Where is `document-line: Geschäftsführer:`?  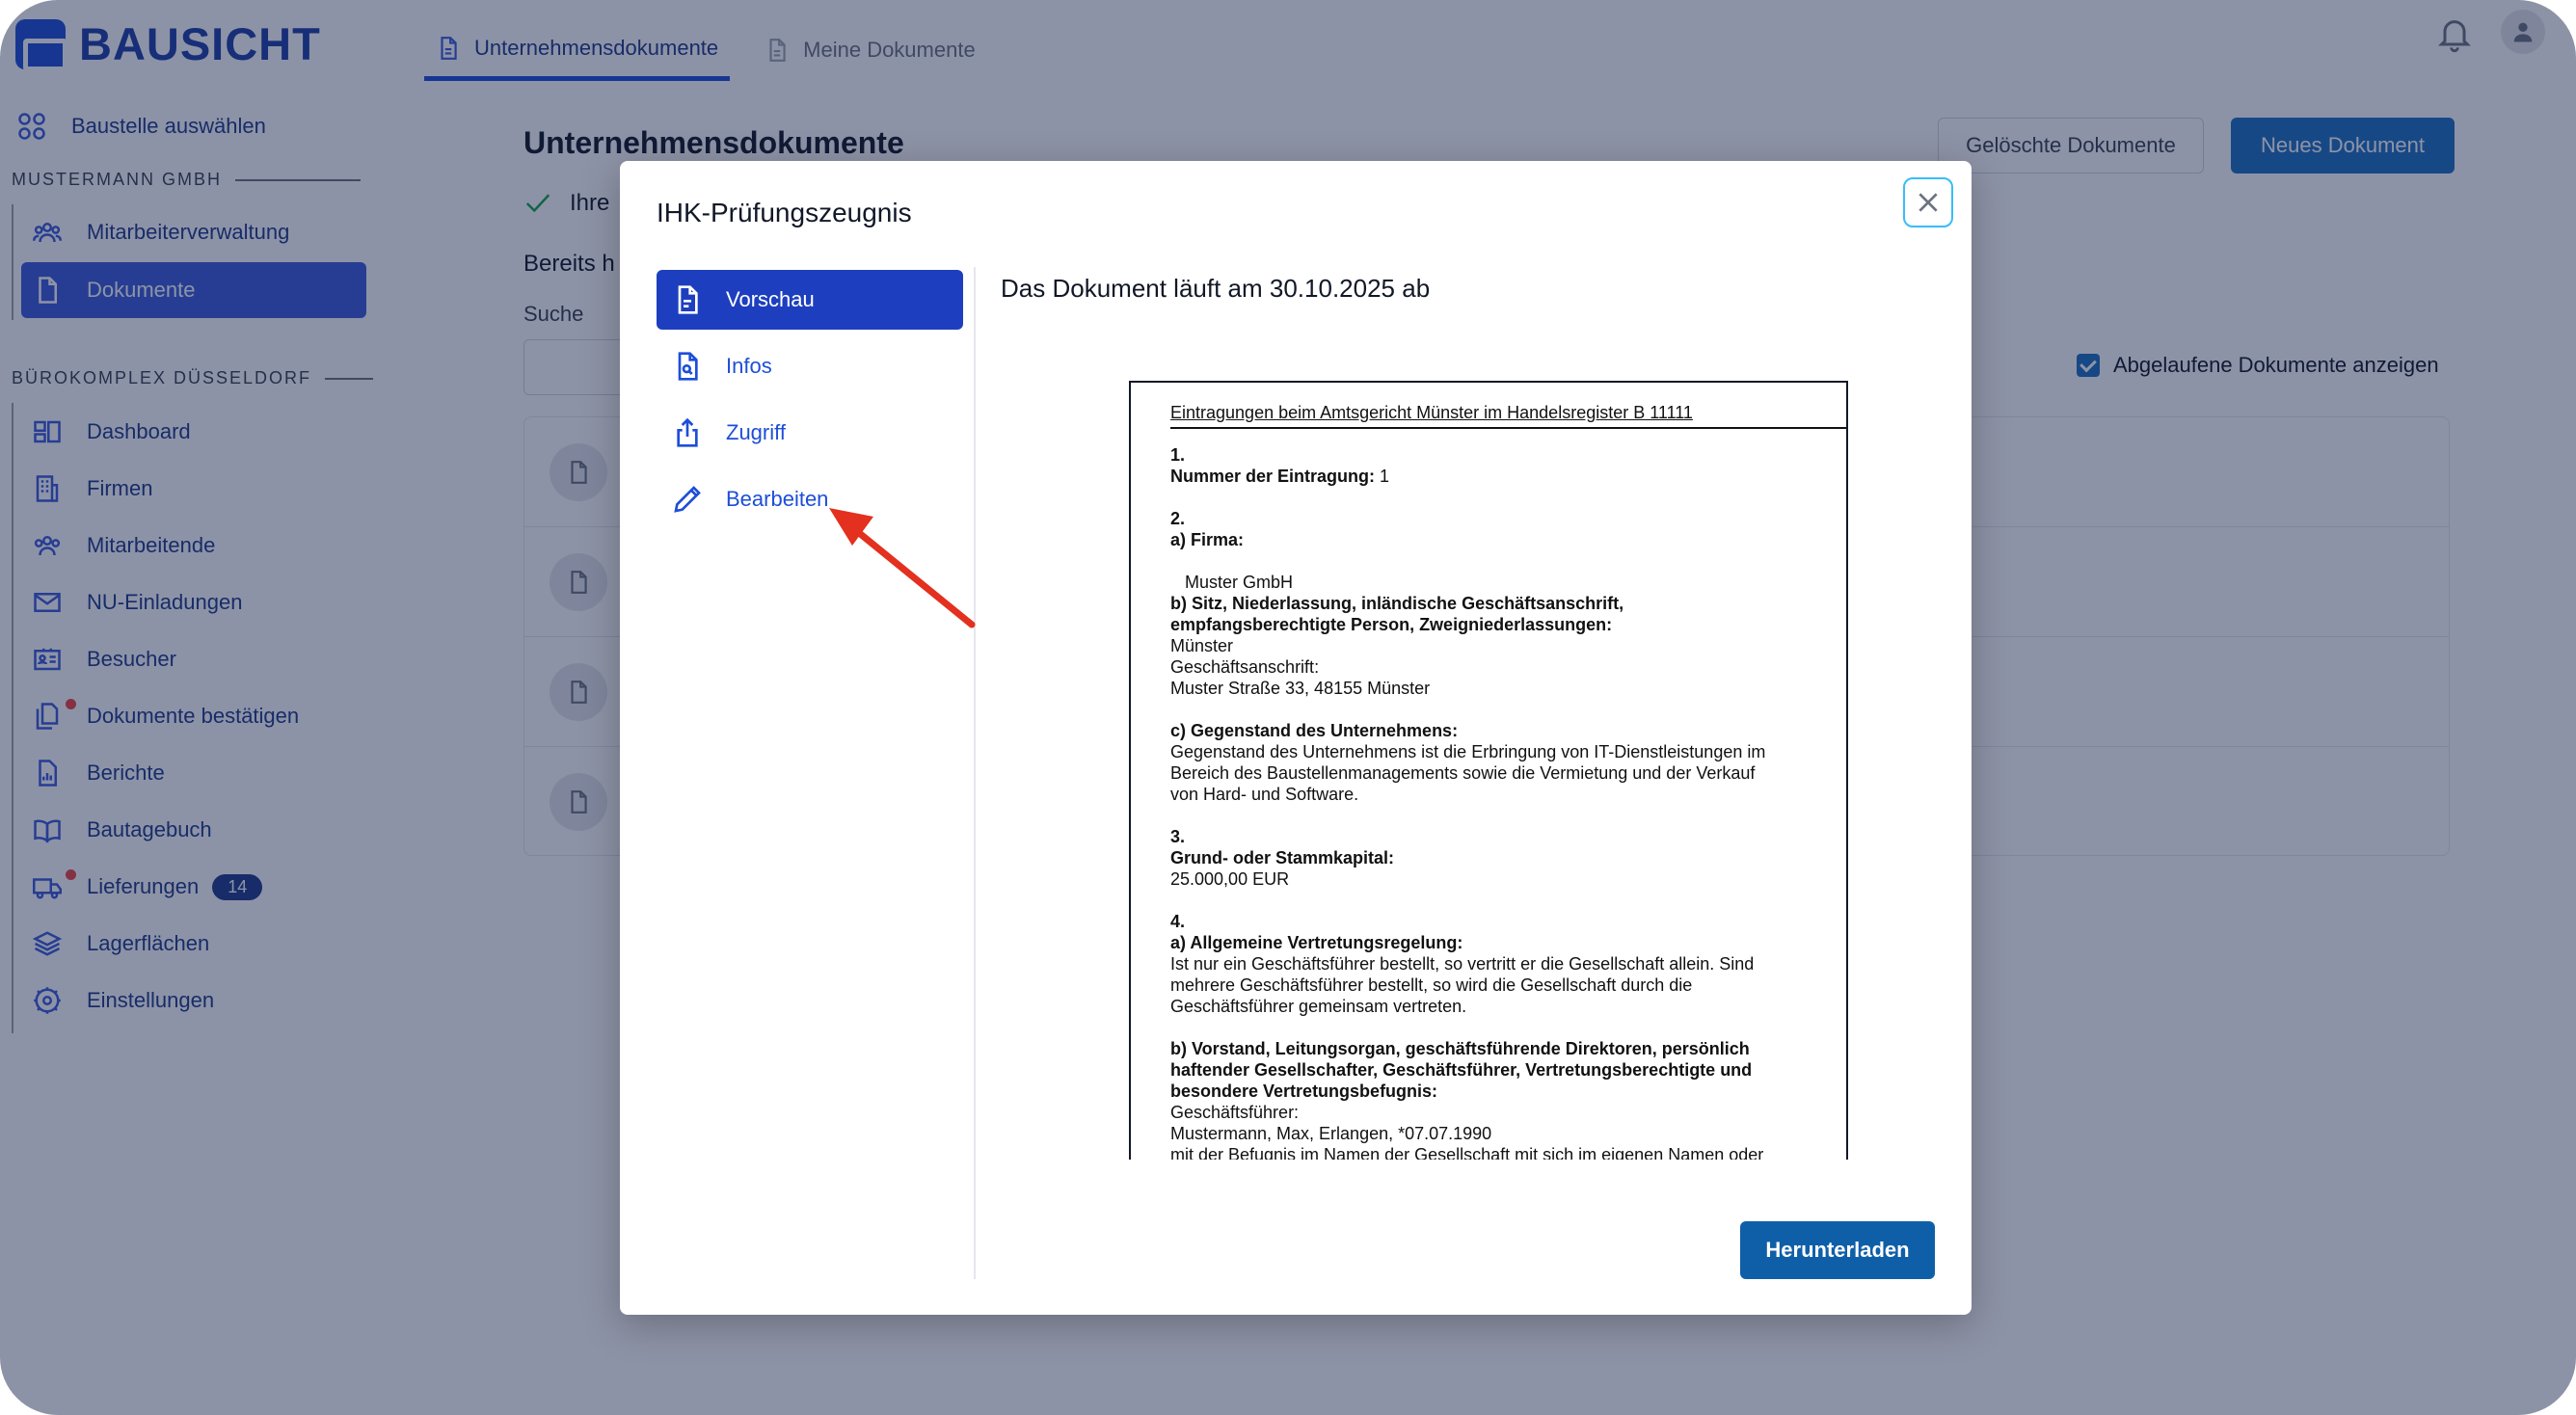
document-line: Geschäftsführer: is located at coordinates (1235, 1112).